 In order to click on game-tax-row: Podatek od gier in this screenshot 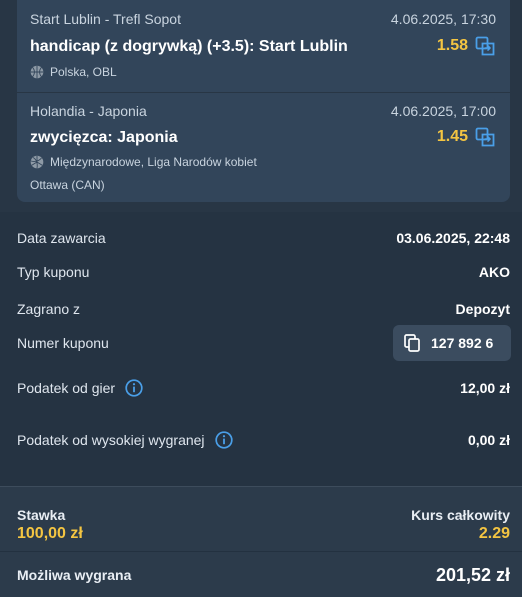, I will do `click(80, 388)`.